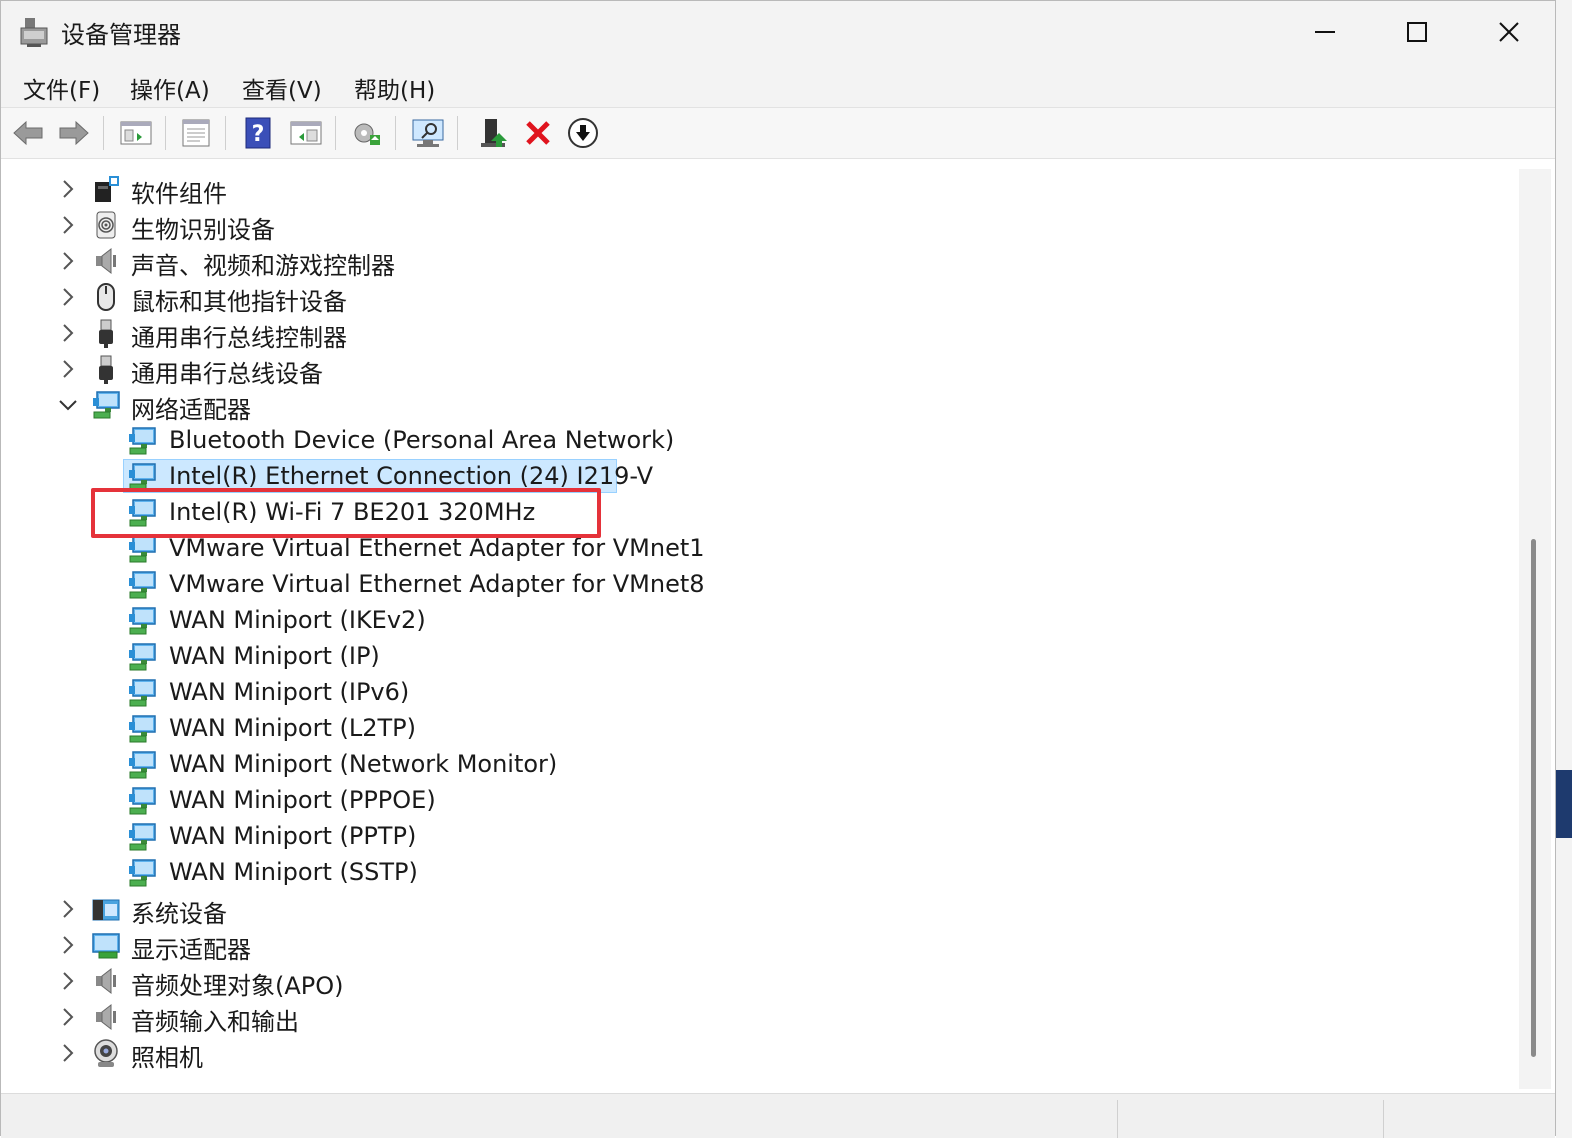 This screenshot has width=1572, height=1138. I want to click on uninstall-device-button, so click(538, 133).